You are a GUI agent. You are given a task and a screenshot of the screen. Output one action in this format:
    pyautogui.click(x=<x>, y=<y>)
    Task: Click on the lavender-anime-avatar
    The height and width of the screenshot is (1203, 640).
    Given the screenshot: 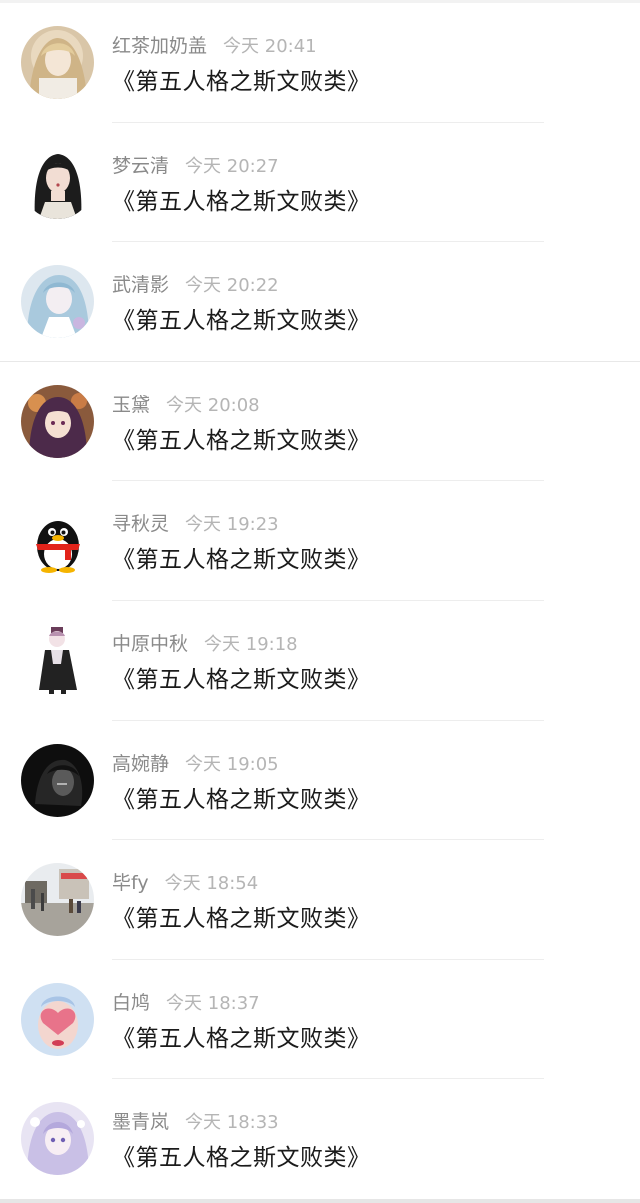 What is the action you would take?
    pyautogui.click(x=57, y=1139)
    